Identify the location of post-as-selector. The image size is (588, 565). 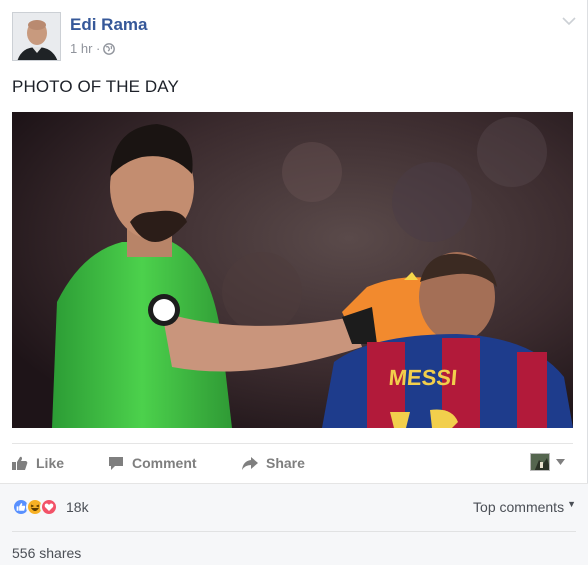
(547, 462).